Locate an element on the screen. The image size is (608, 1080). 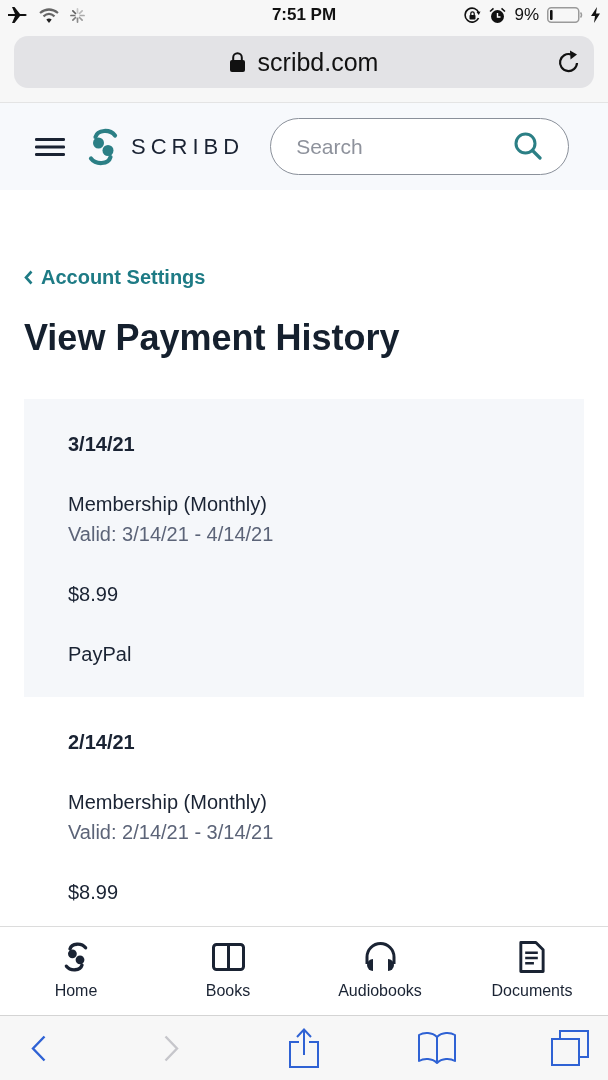
address-field: scribd.com is located at coordinates (304, 62).